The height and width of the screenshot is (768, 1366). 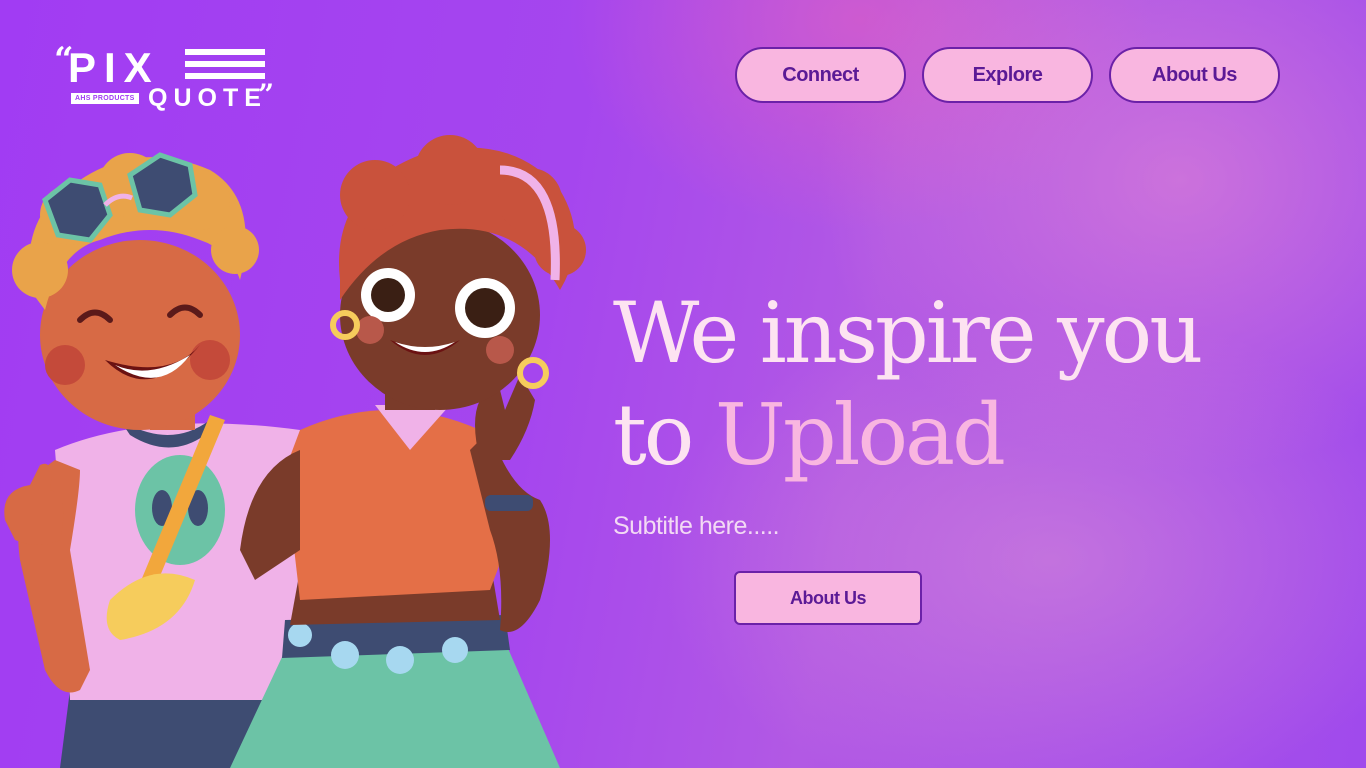 What do you see at coordinates (105, 98) in the screenshot?
I see `logo-badge: AHS PRODUCTS` at bounding box center [105, 98].